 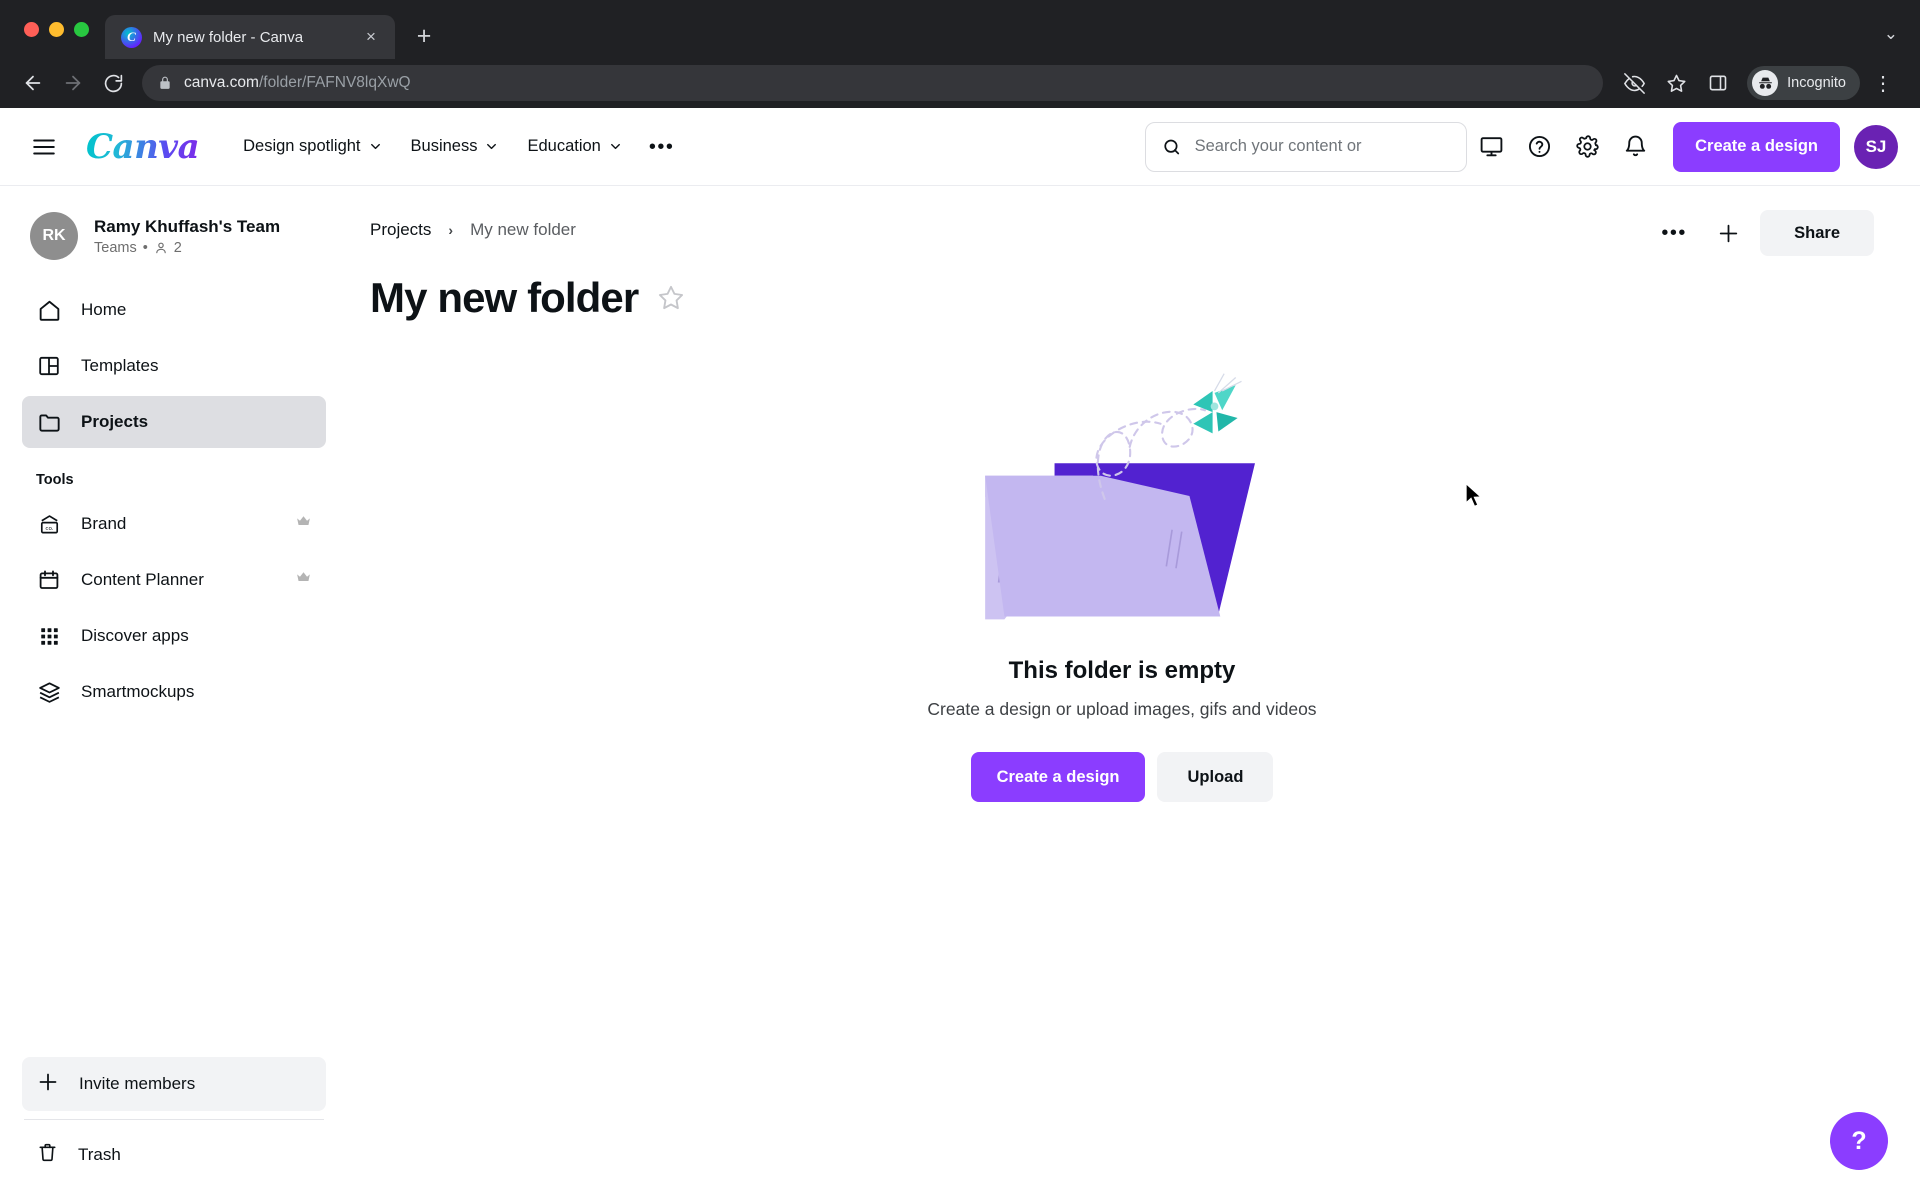 I want to click on incognito-profile-button: Incognito, so click(x=1803, y=83).